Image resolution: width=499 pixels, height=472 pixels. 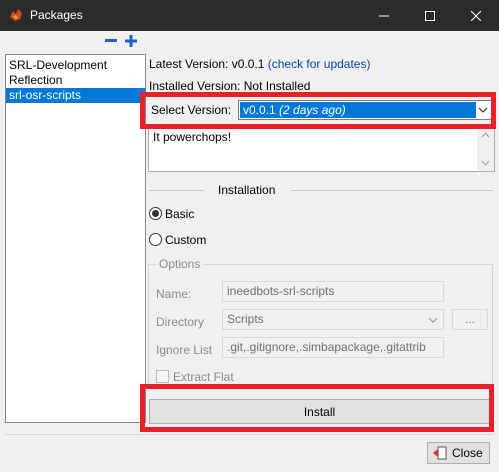 What do you see at coordinates (180, 322) in the screenshot?
I see `directory-label: Directory` at bounding box center [180, 322].